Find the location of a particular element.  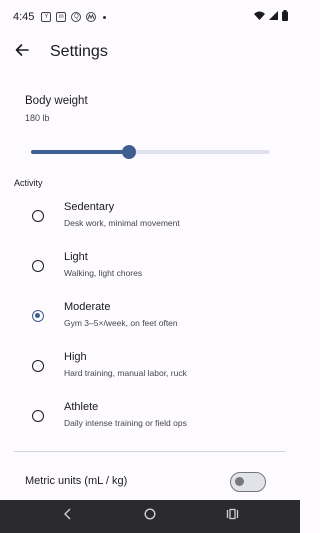

section-divider is located at coordinates (150, 451).